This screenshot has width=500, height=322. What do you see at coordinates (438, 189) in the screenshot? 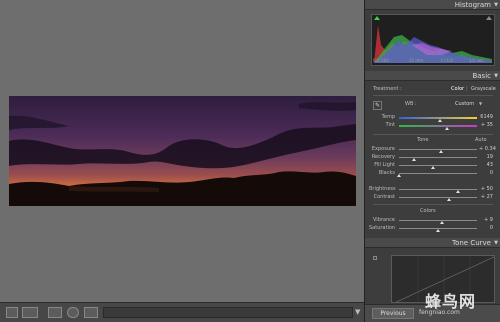
I see `brightness-slider-track` at bounding box center [438, 189].